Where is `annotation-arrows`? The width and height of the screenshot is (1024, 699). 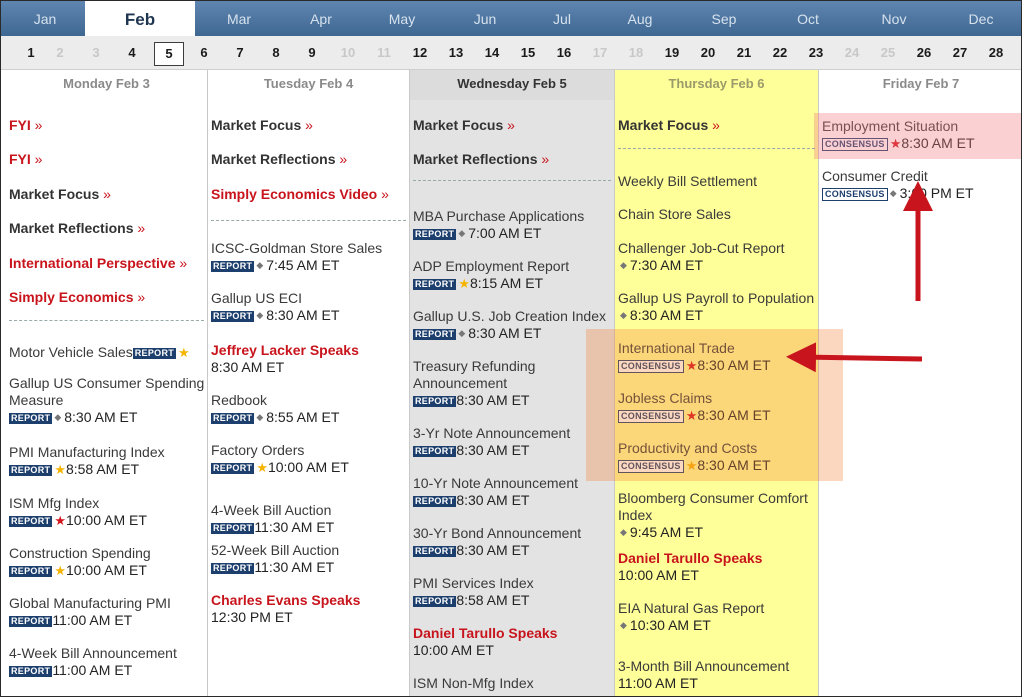 annotation-arrows is located at coordinates (859, 277).